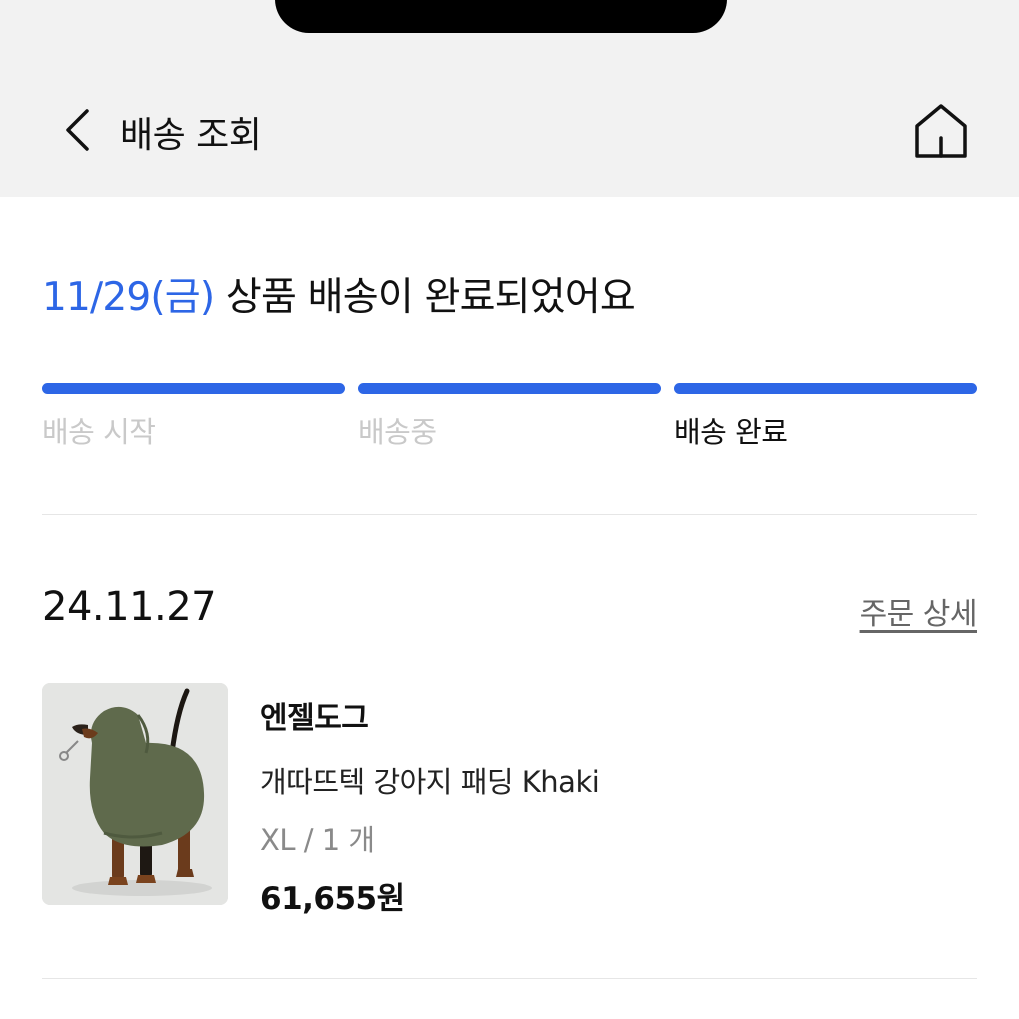 The height and width of the screenshot is (1019, 1019). Describe the element at coordinates (731, 432) in the screenshot. I see `progress-step-label: 배송 완료` at that location.